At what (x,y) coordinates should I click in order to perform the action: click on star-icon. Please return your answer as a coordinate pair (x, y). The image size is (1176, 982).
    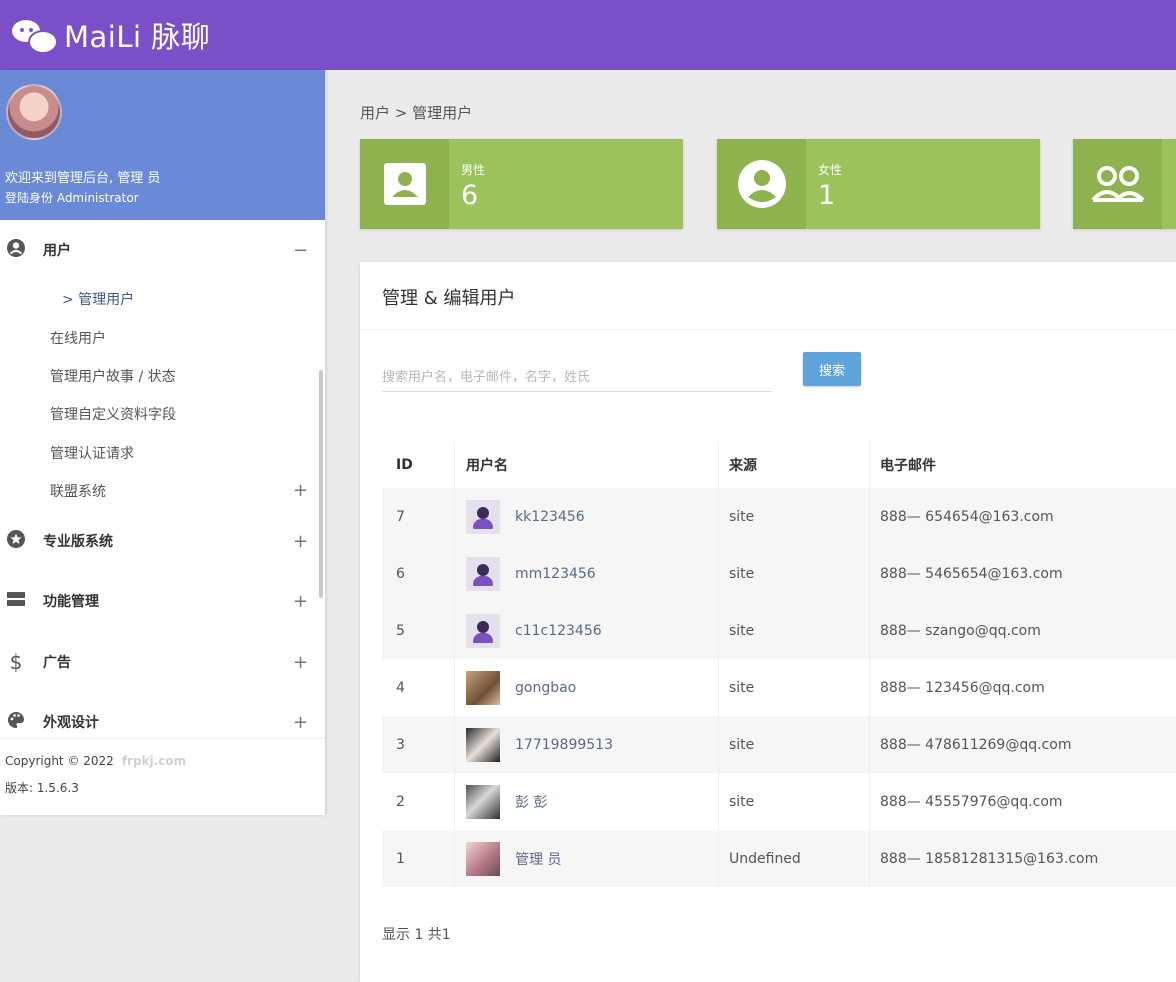
    Looking at the image, I should click on (16, 541).